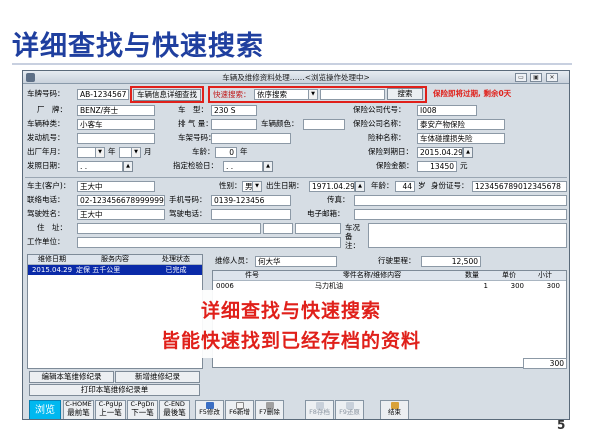 Image resolution: width=590 pixels, height=445 pixels. Describe the element at coordinates (46, 241) in the screenshot. I see `work-label: 工作单位：` at that location.